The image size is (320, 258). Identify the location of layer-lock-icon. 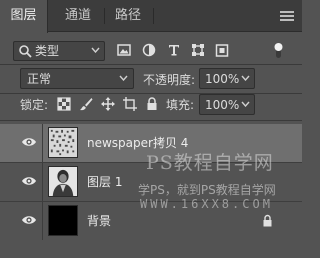
(267, 220).